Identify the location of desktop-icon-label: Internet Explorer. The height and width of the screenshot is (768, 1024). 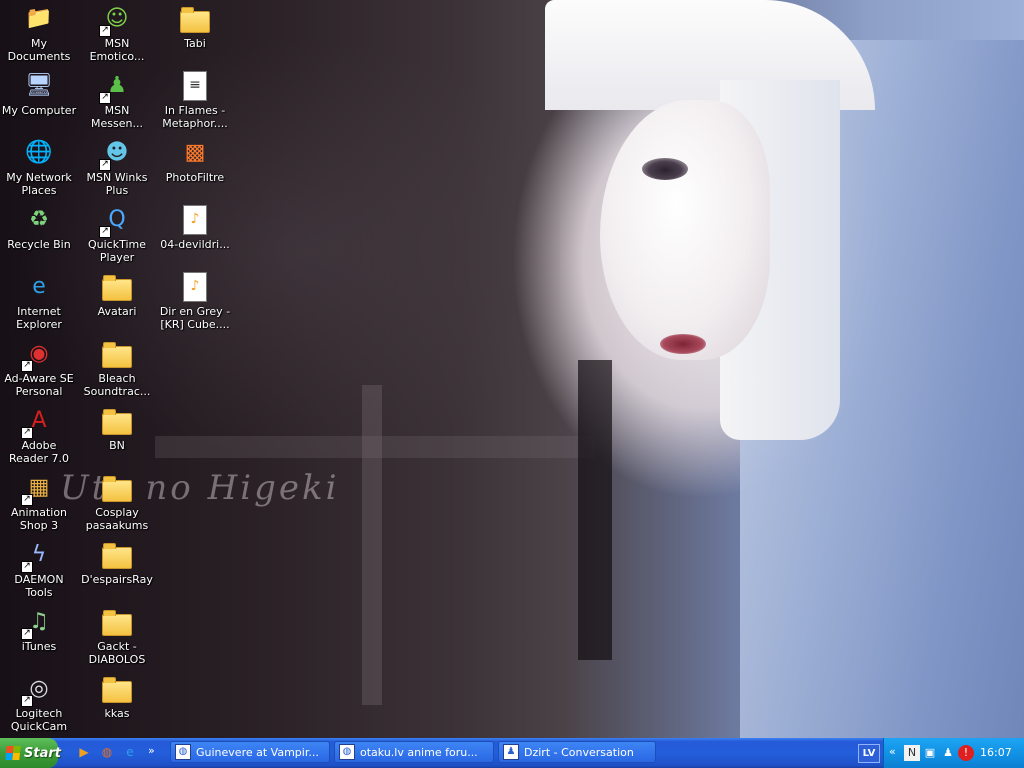
(39, 318).